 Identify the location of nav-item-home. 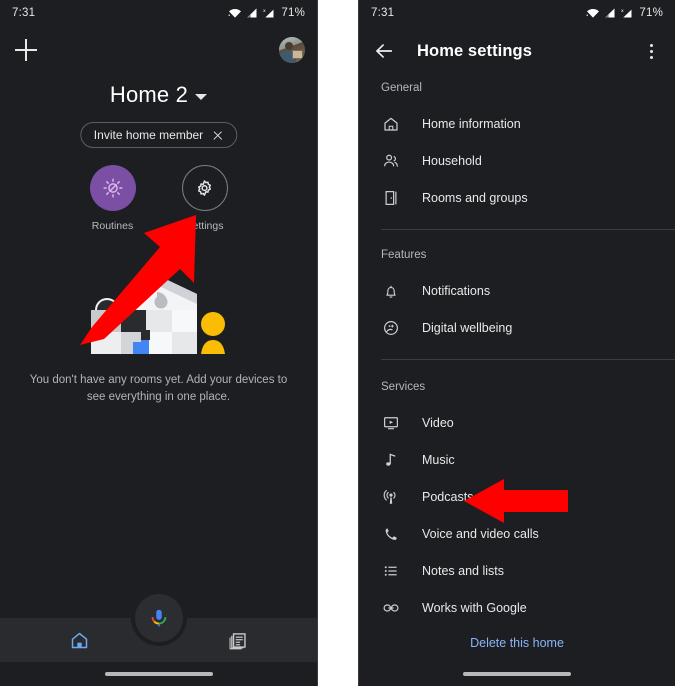
(79, 640).